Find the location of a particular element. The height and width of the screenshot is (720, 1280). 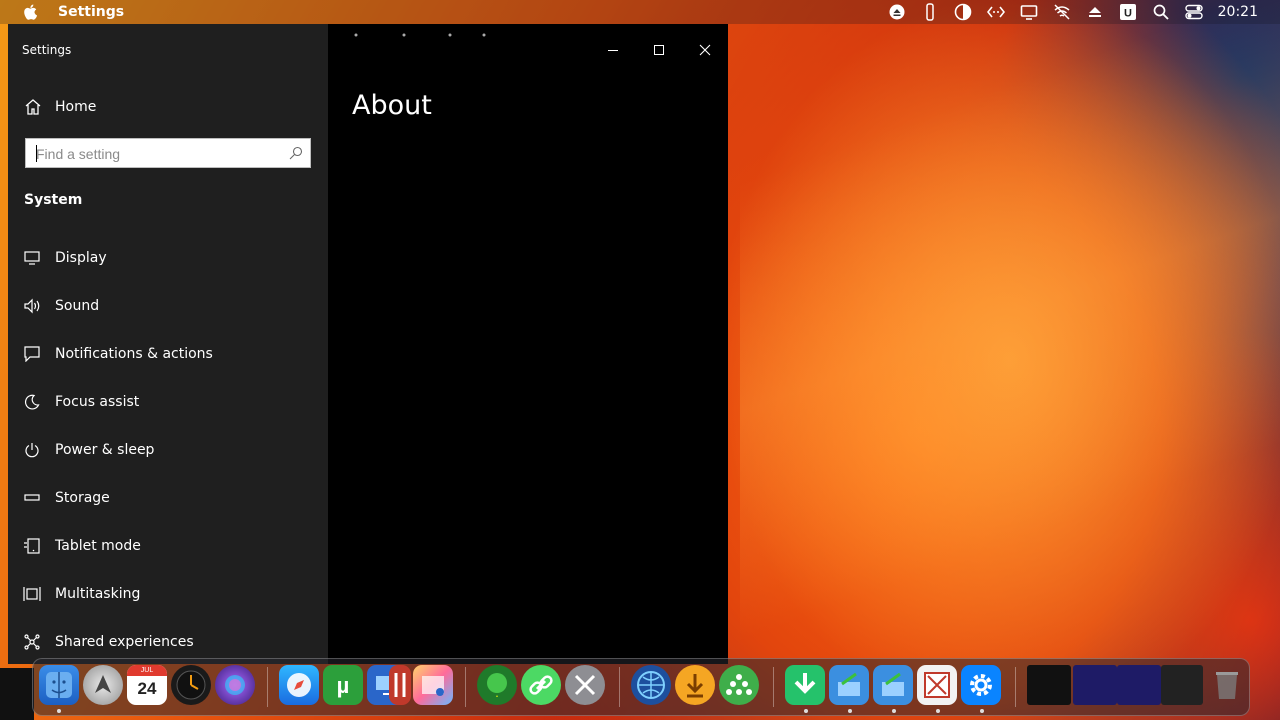

nav-item-label: Notifications & actions is located at coordinates (134, 354).